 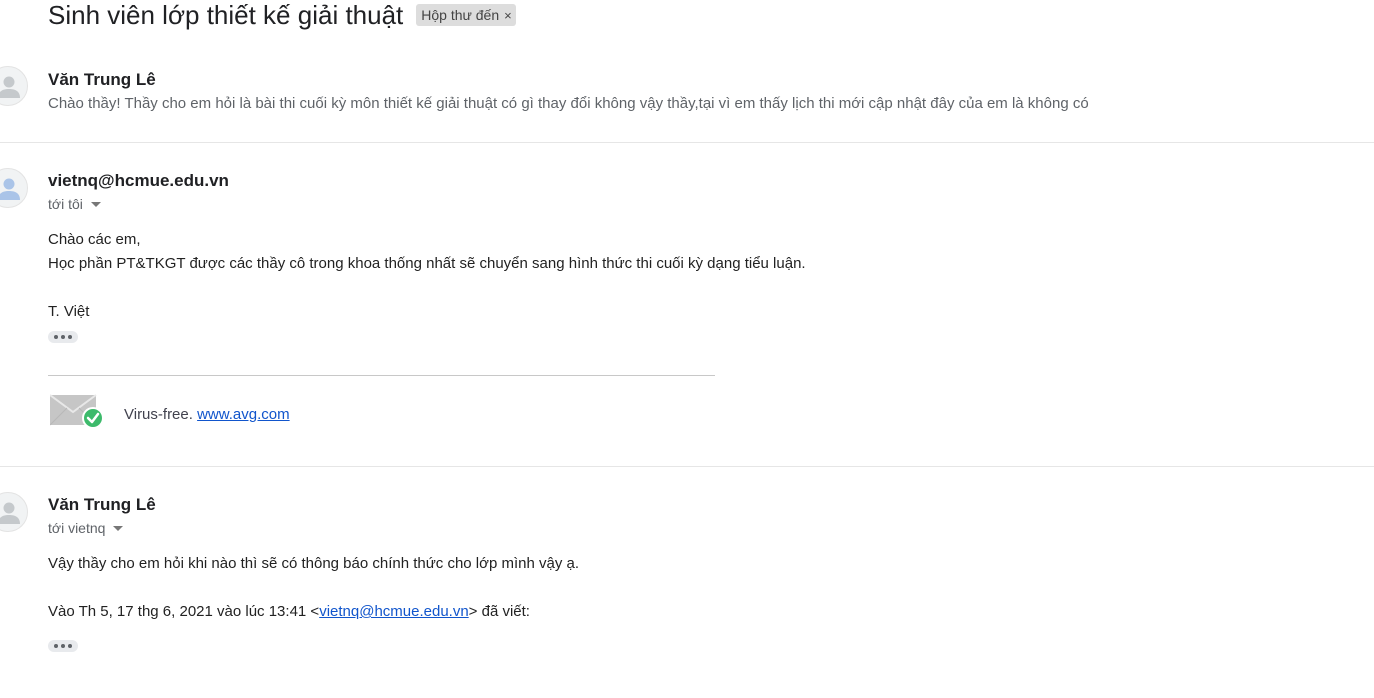 I want to click on recipient-details-toggle: tới tôi, so click(x=74, y=204).